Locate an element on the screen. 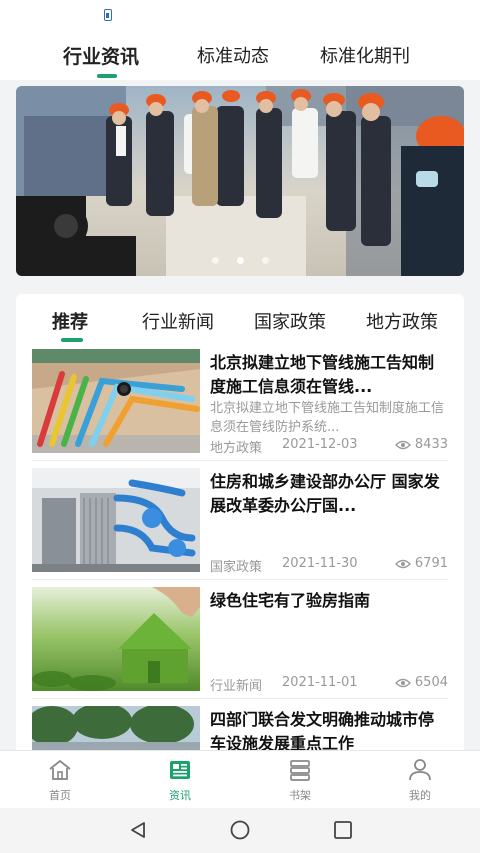 The width and height of the screenshot is (480, 853). profile-icon is located at coordinates (420, 770).